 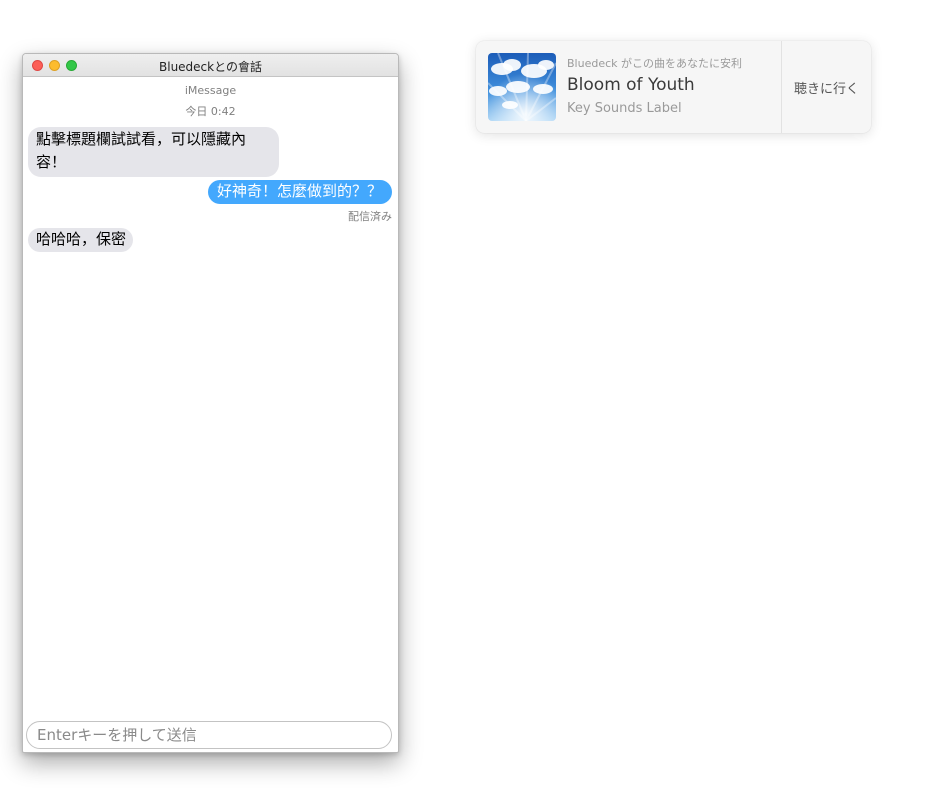 What do you see at coordinates (210, 90) in the screenshot?
I see `service-label: iMessage` at bounding box center [210, 90].